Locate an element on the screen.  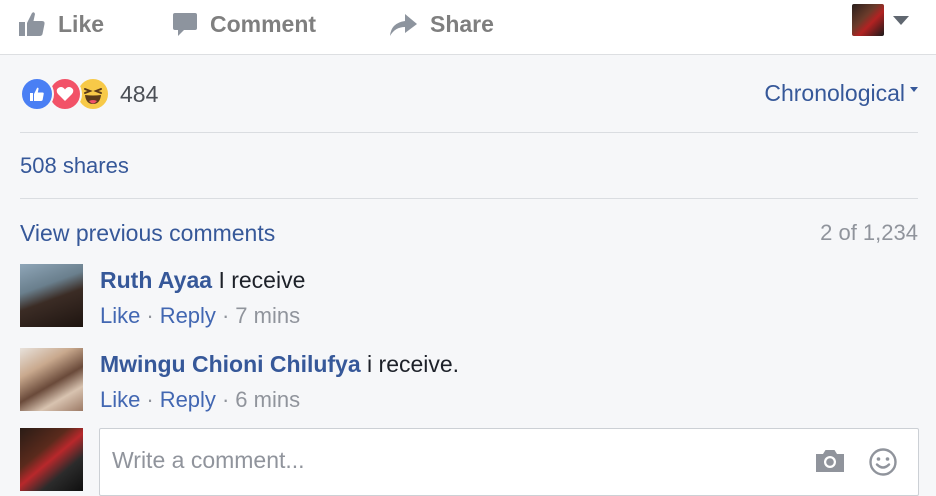
comment-body: Ruth Ayaa I receive Like · Reply · 7 mins is located at coordinates (202, 298).